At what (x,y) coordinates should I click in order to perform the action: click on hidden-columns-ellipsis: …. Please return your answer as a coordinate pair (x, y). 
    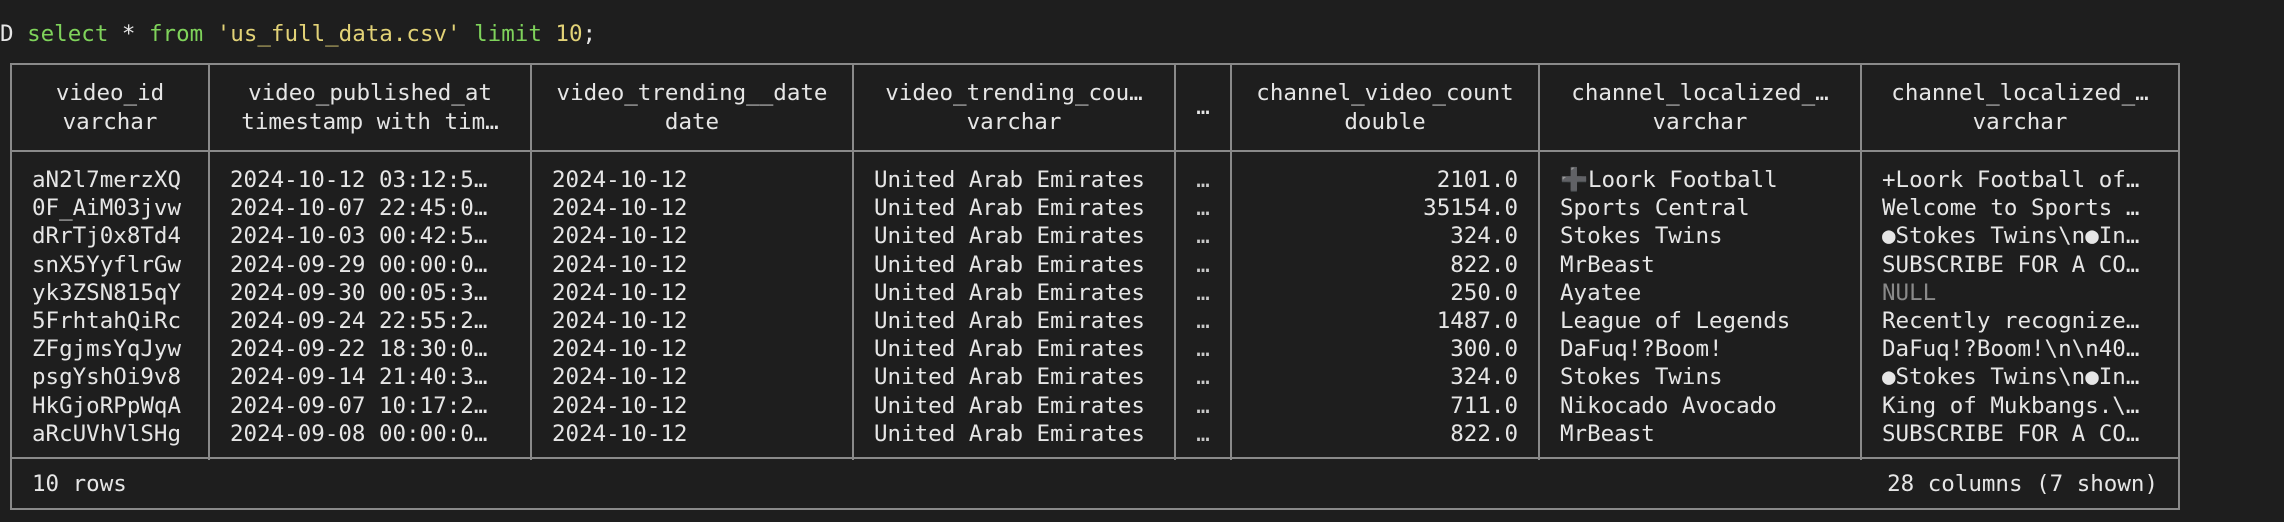
    Looking at the image, I should click on (1202, 108).